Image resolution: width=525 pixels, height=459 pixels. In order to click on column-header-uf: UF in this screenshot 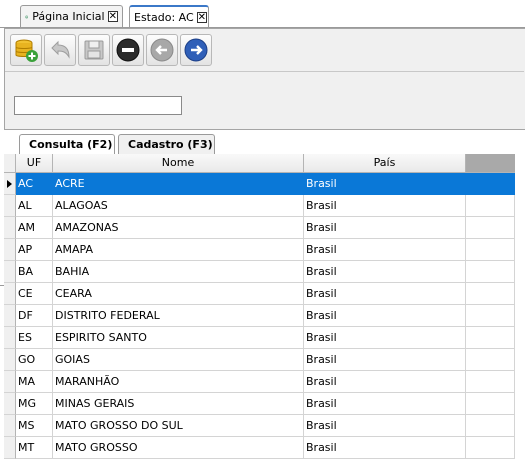, I will do `click(34, 163)`.